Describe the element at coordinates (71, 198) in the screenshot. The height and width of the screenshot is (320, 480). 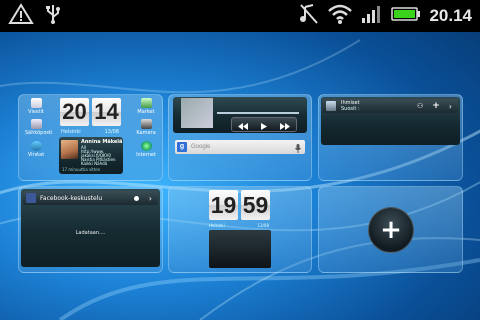
I see `facebook-title: Facebook-keskustelu` at that location.